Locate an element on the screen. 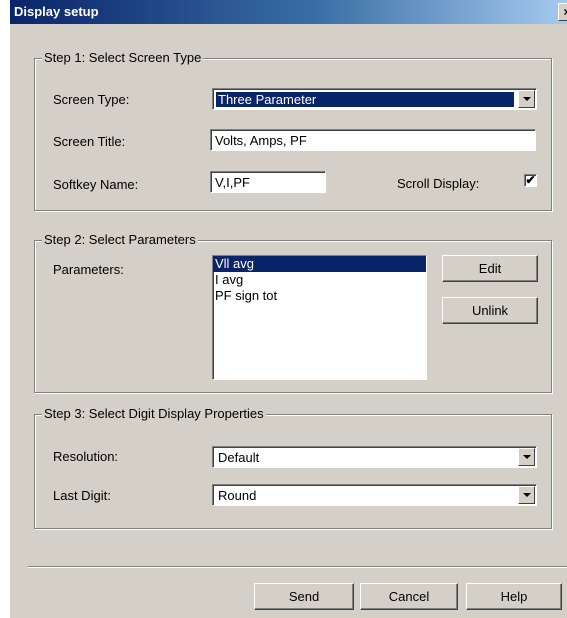 This screenshot has width=567, height=618. parameters-list: Vll avg I avg PF sign tot is located at coordinates (319, 317).